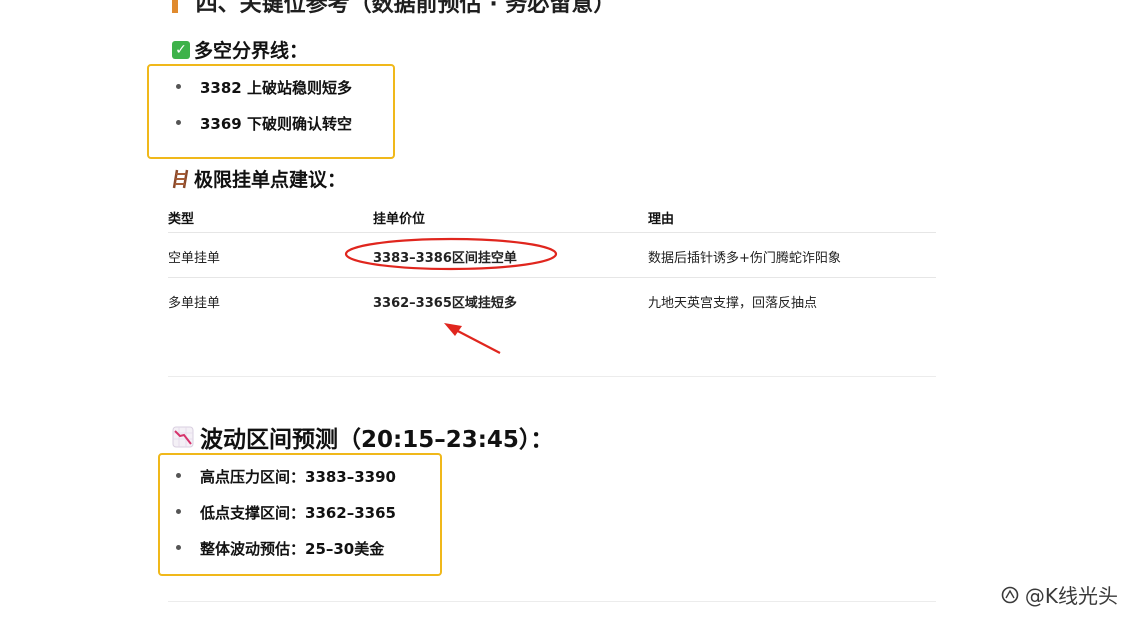 The width and height of the screenshot is (1130, 633). I want to click on section-heading-partial: 四、关键位参考（数据前预估 · 务必留意）, so click(393, 9).